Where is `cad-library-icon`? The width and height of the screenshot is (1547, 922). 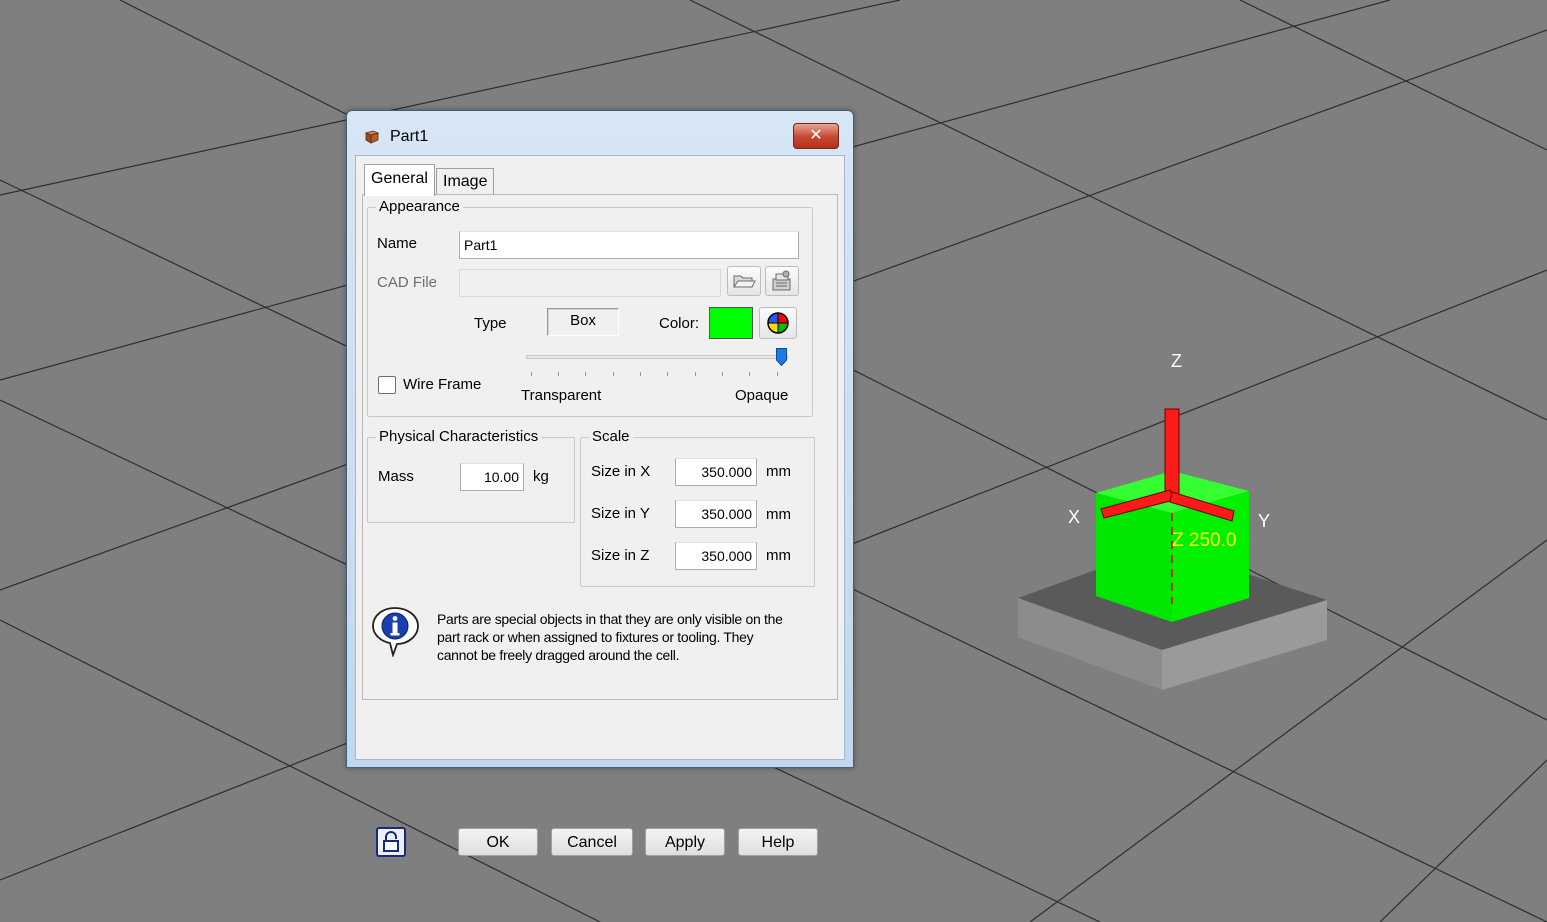
cad-library-icon is located at coordinates (781, 280).